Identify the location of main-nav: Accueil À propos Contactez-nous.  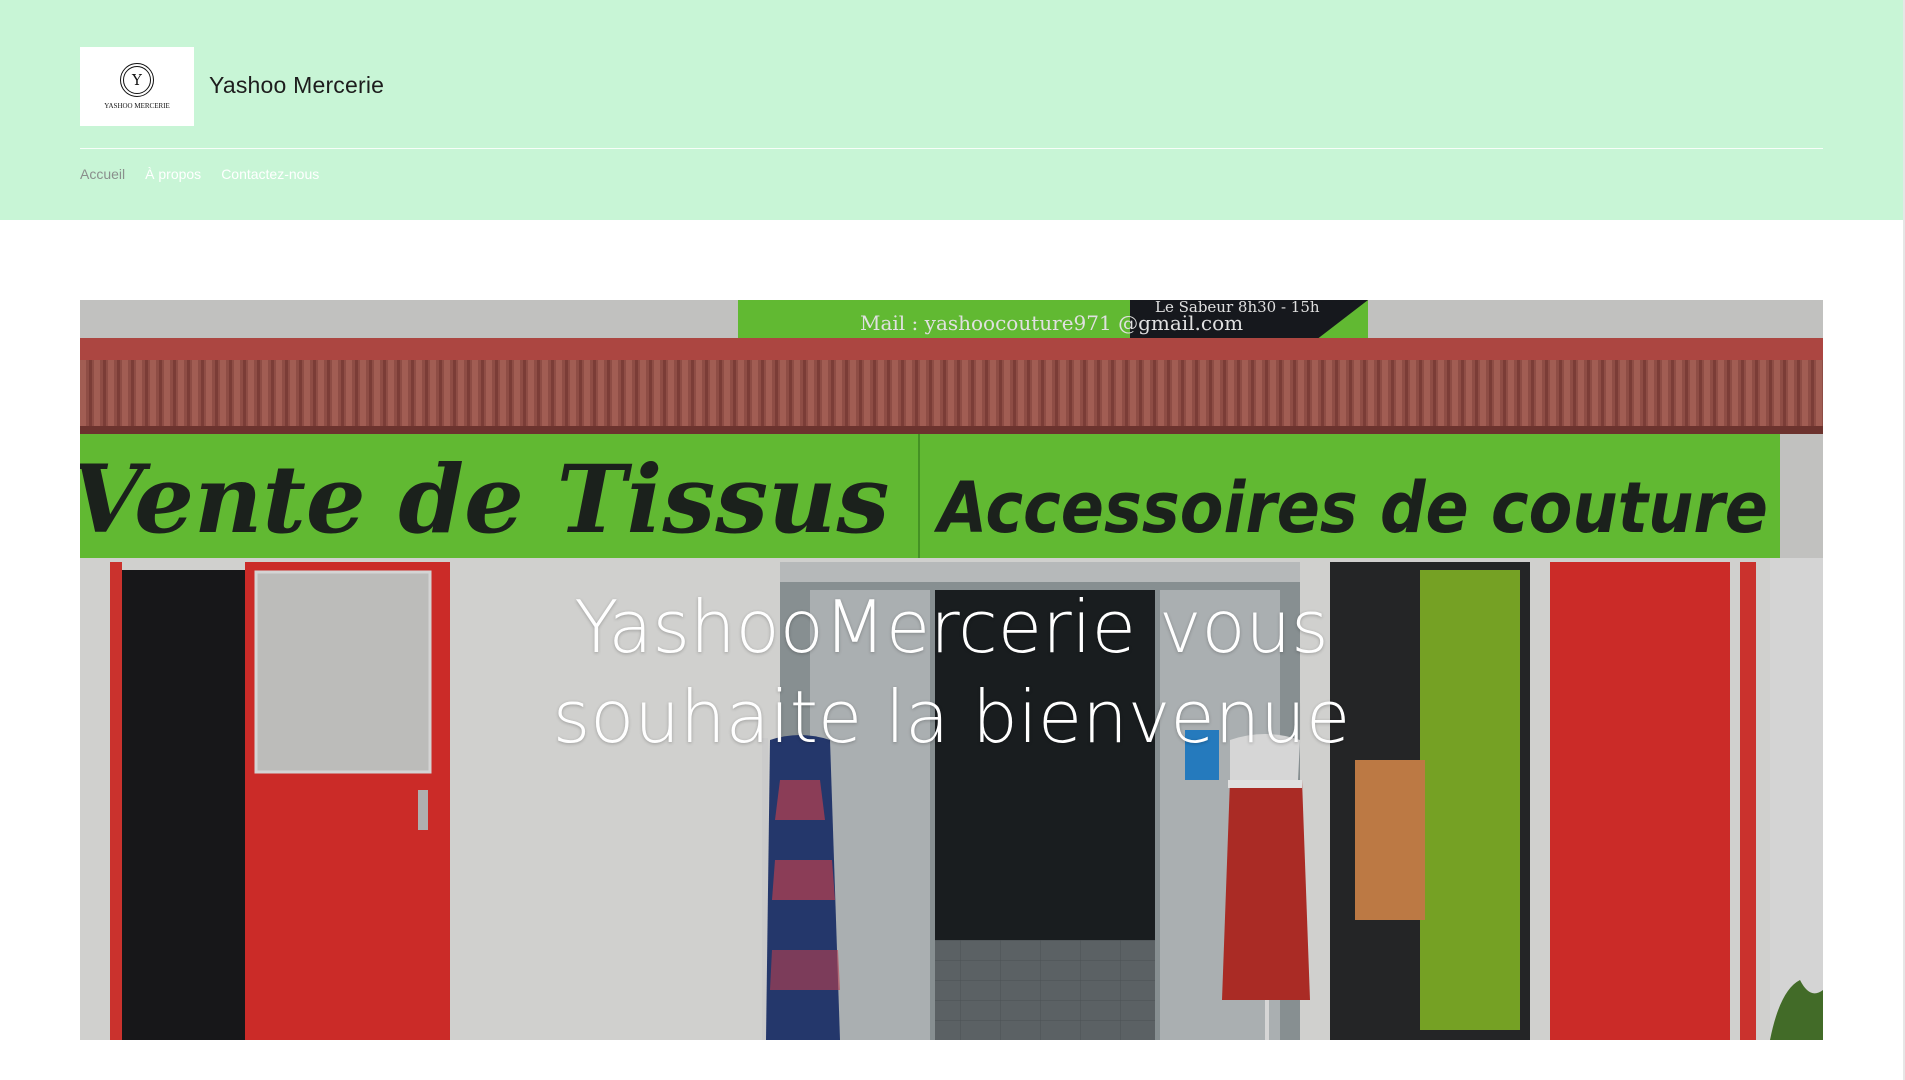
(199, 174).